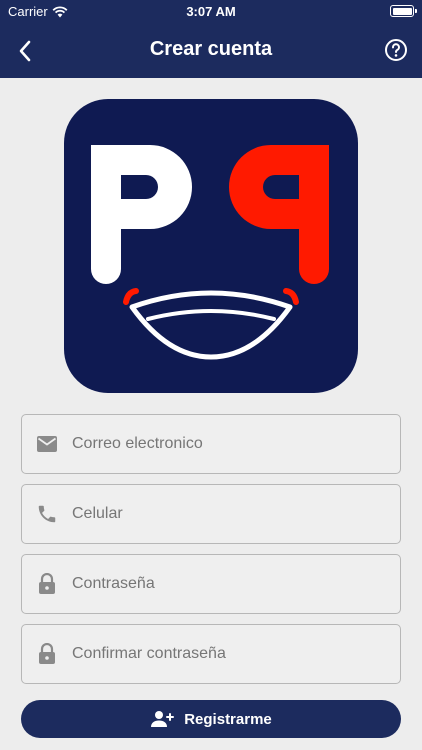  I want to click on phone-field, so click(211, 514).